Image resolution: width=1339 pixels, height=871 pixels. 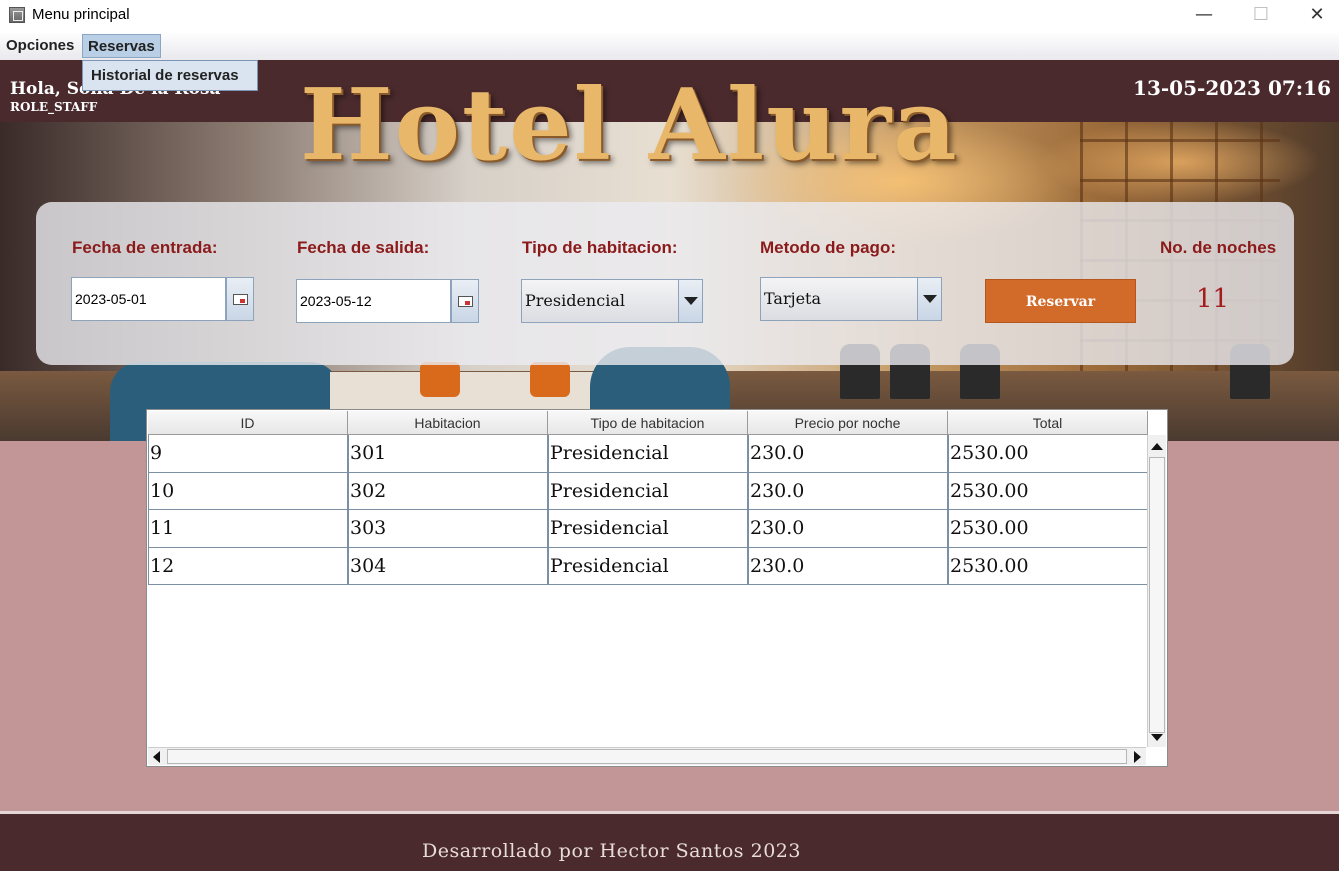 I want to click on noches-label: No. de noches, so click(x=1218, y=247).